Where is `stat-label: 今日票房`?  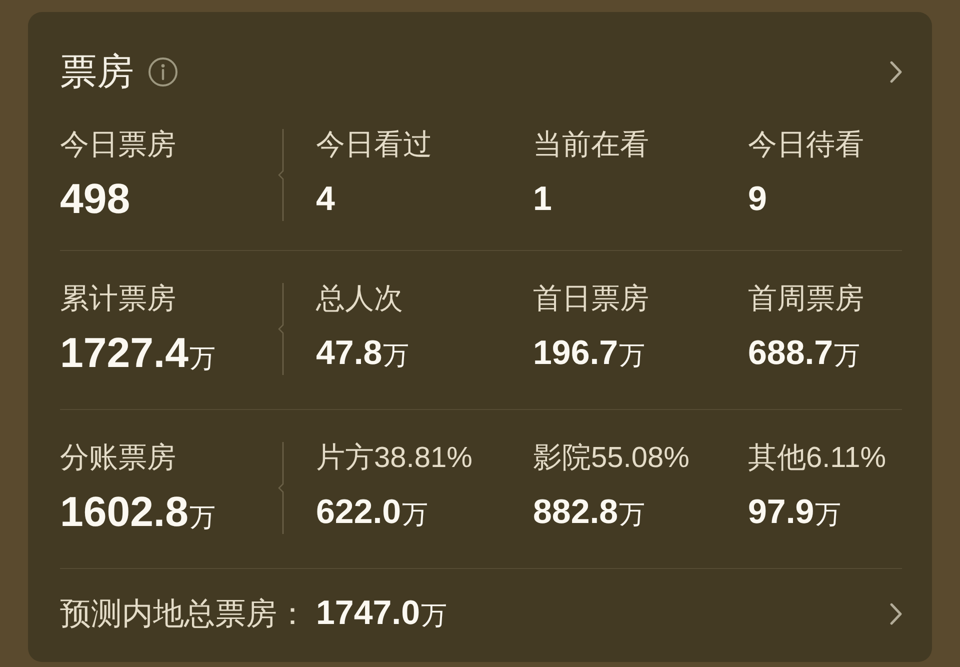 stat-label: 今日票房 is located at coordinates (118, 145).